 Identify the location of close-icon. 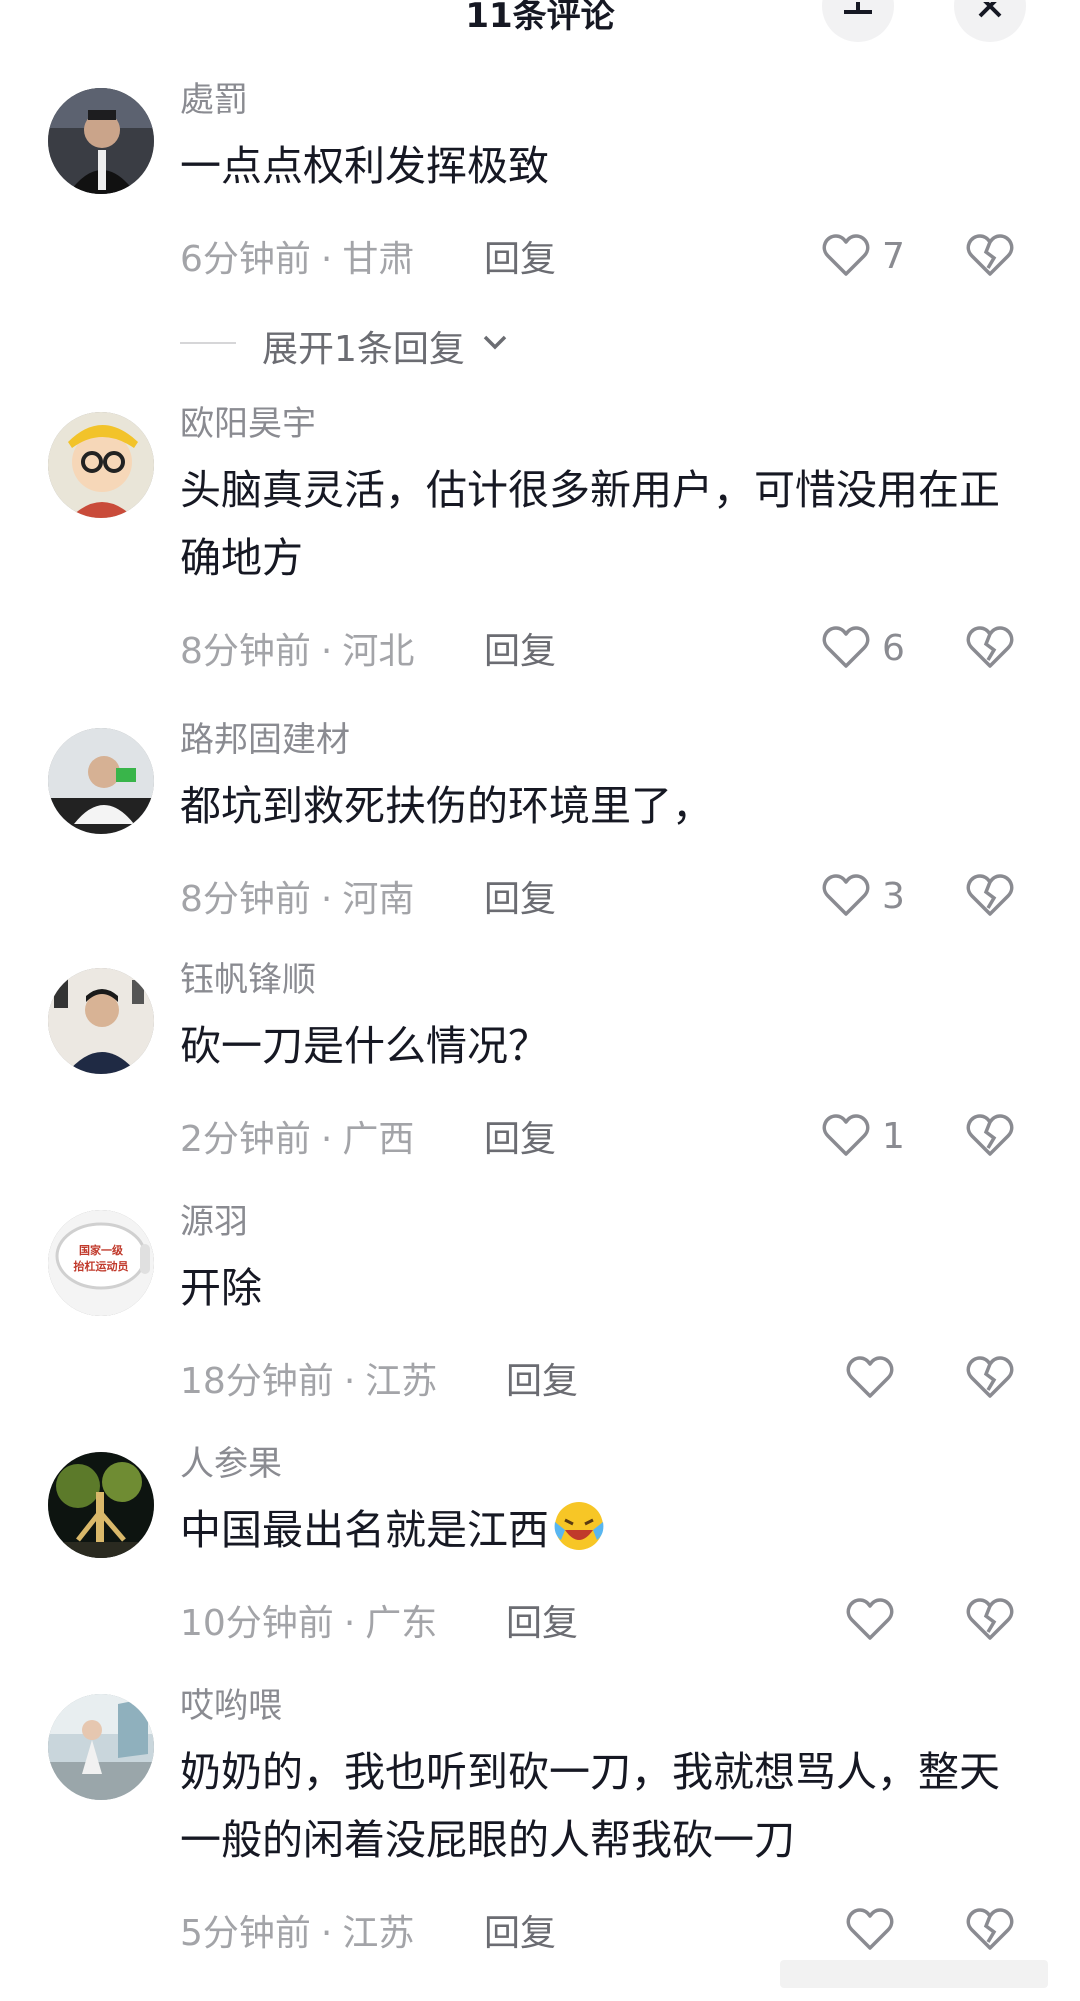
(990, 10).